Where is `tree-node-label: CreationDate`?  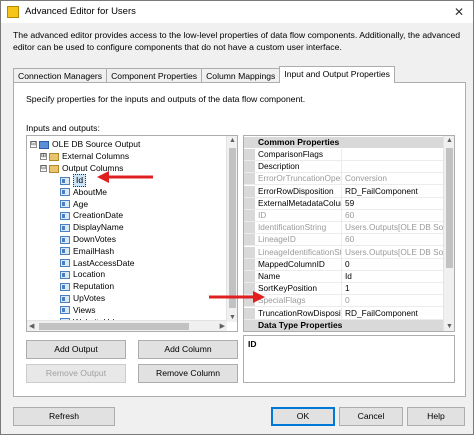
tree-node-label: CreationDate is located at coordinates (98, 215).